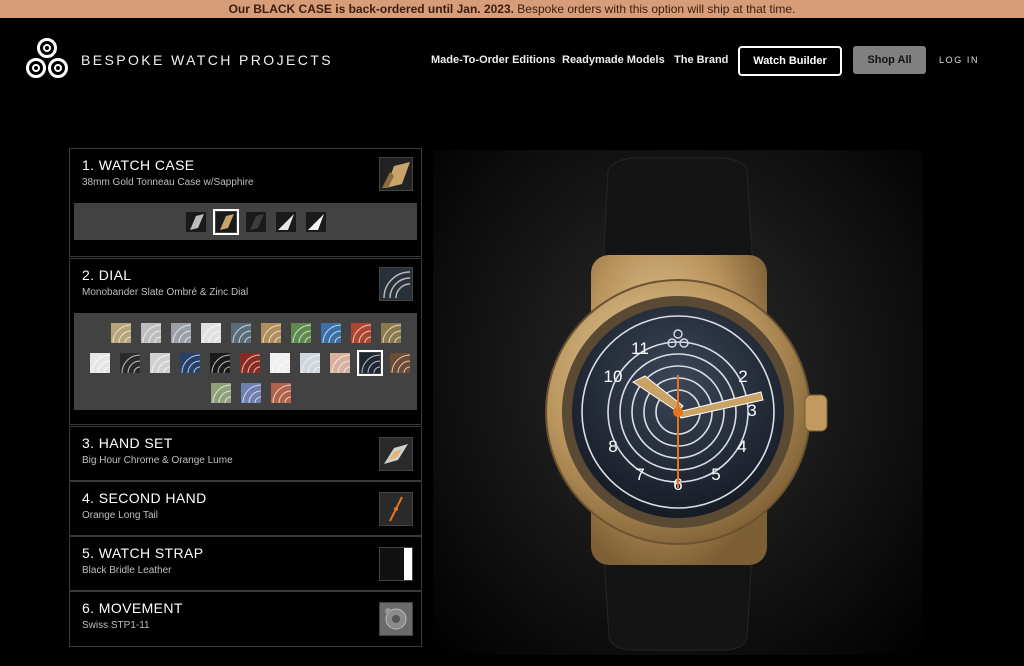 Image resolution: width=1024 pixels, height=666 pixels. I want to click on step-selection: Orange Long Tail, so click(120, 515).